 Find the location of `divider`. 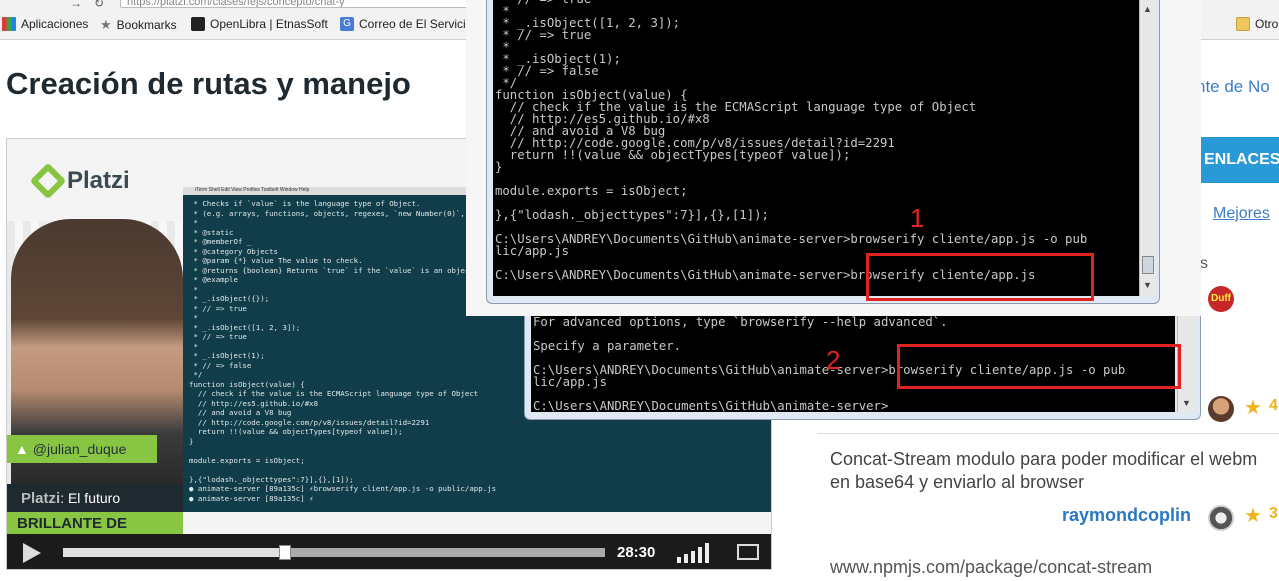

divider is located at coordinates (1048, 433).